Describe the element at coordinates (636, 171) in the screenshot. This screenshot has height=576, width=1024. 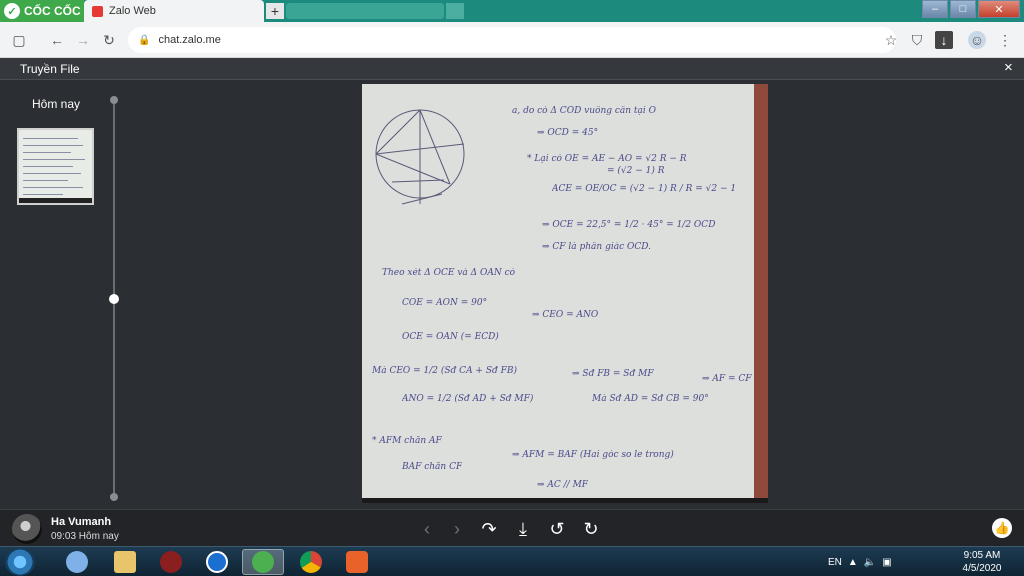
I see `handwritten-line: = (√2 − 1) R` at that location.